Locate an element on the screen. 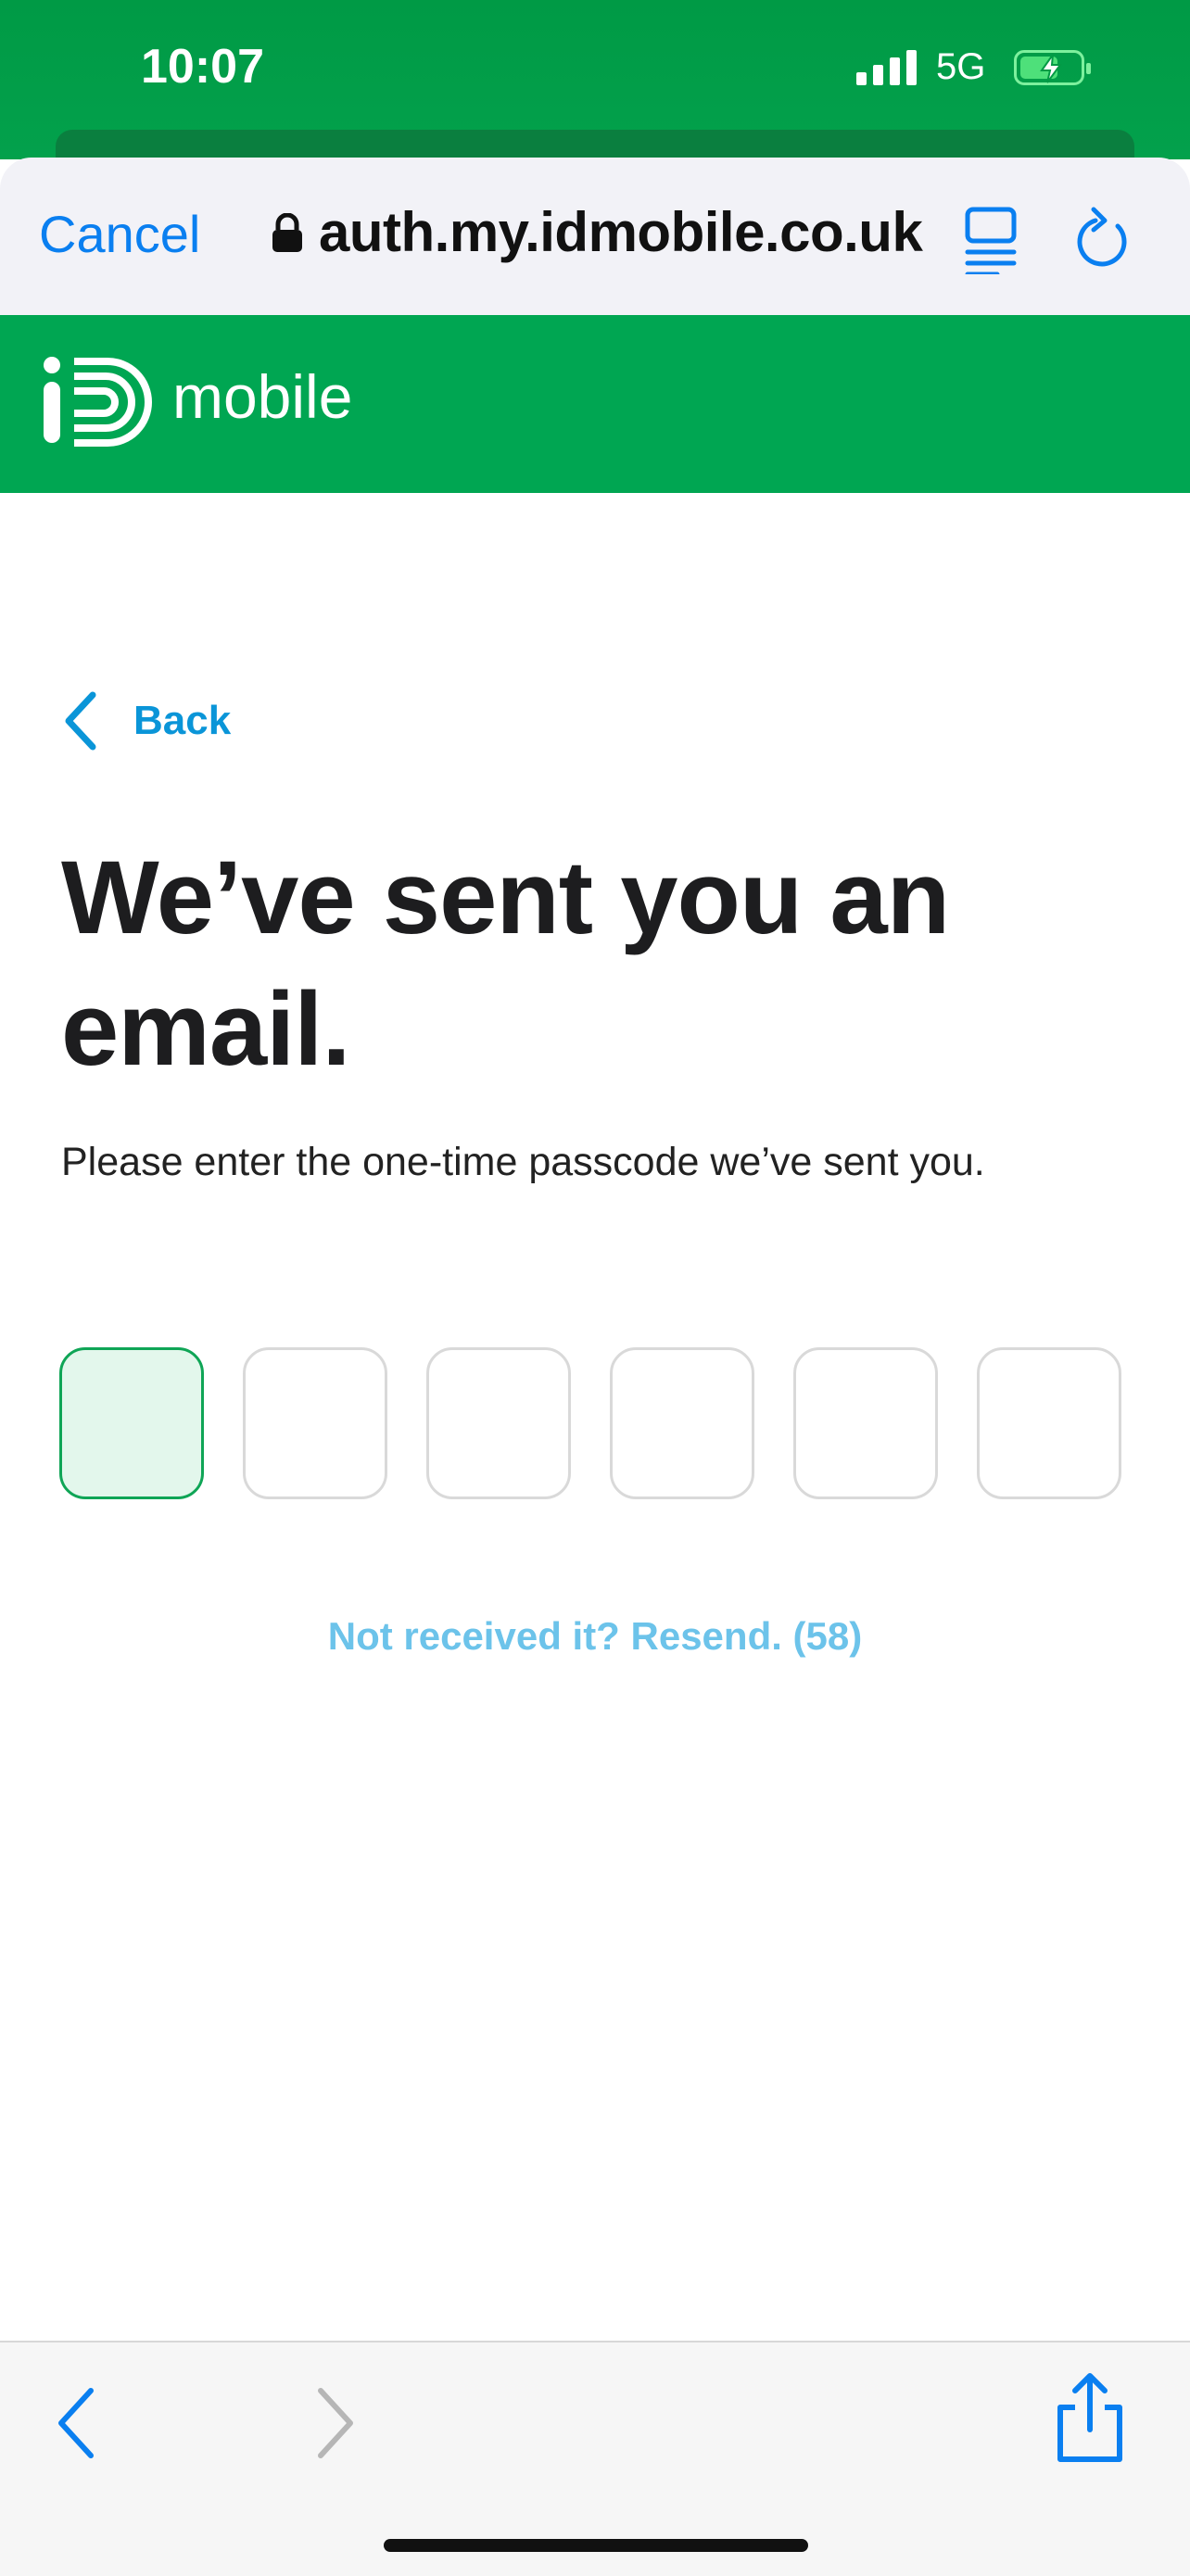 This screenshot has height=2576, width=1190. brand-name: mobile is located at coordinates (262, 396).